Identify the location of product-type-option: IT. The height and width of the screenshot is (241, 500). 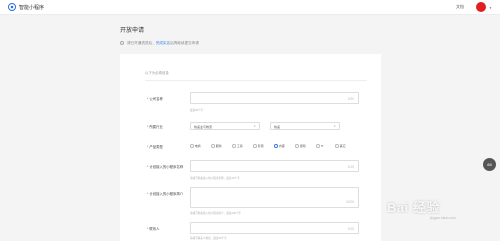
(319, 146).